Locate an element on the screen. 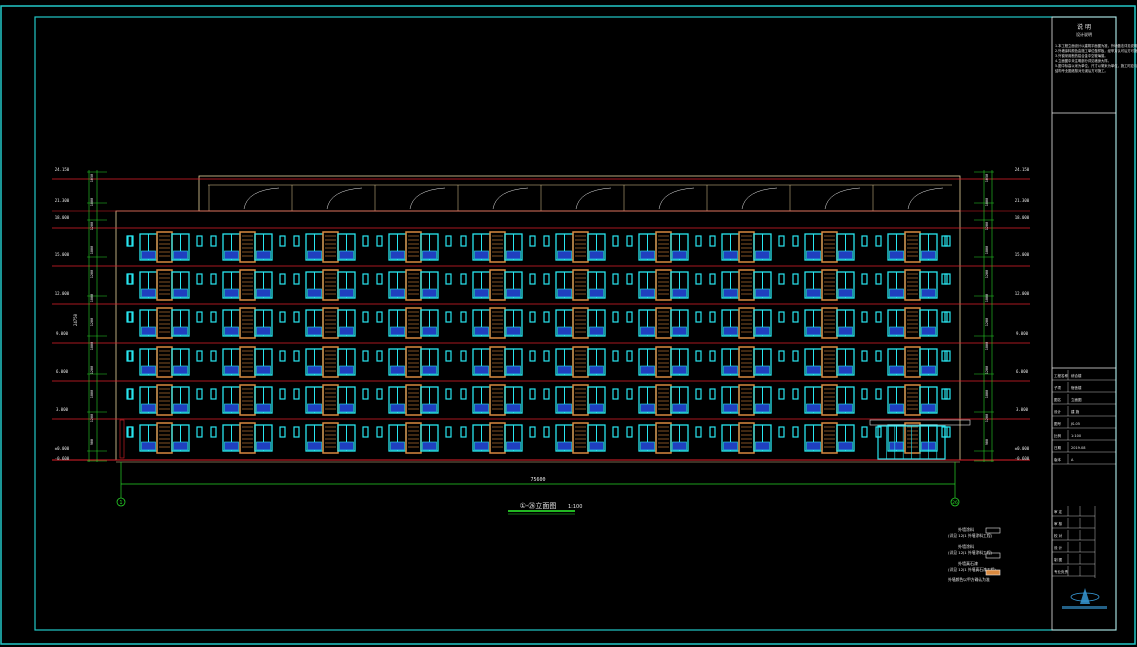 This screenshot has height=647, width=1137. title-block-key: 设计 is located at coordinates (1058, 411).